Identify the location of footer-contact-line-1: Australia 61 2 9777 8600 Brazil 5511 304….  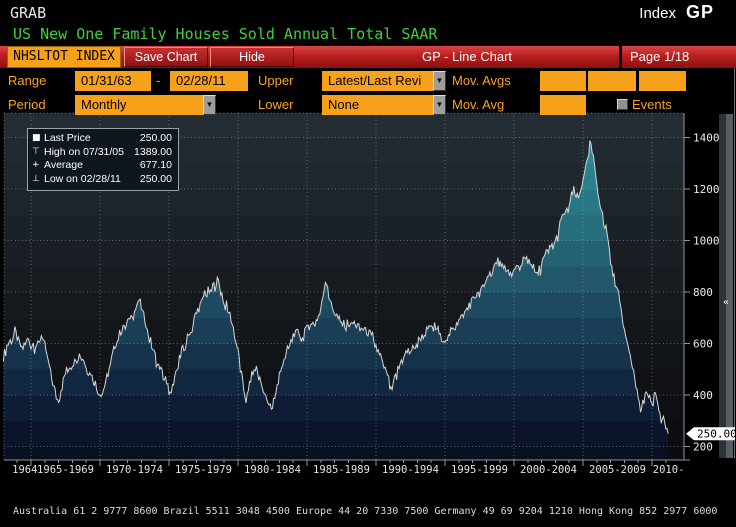
(365, 511).